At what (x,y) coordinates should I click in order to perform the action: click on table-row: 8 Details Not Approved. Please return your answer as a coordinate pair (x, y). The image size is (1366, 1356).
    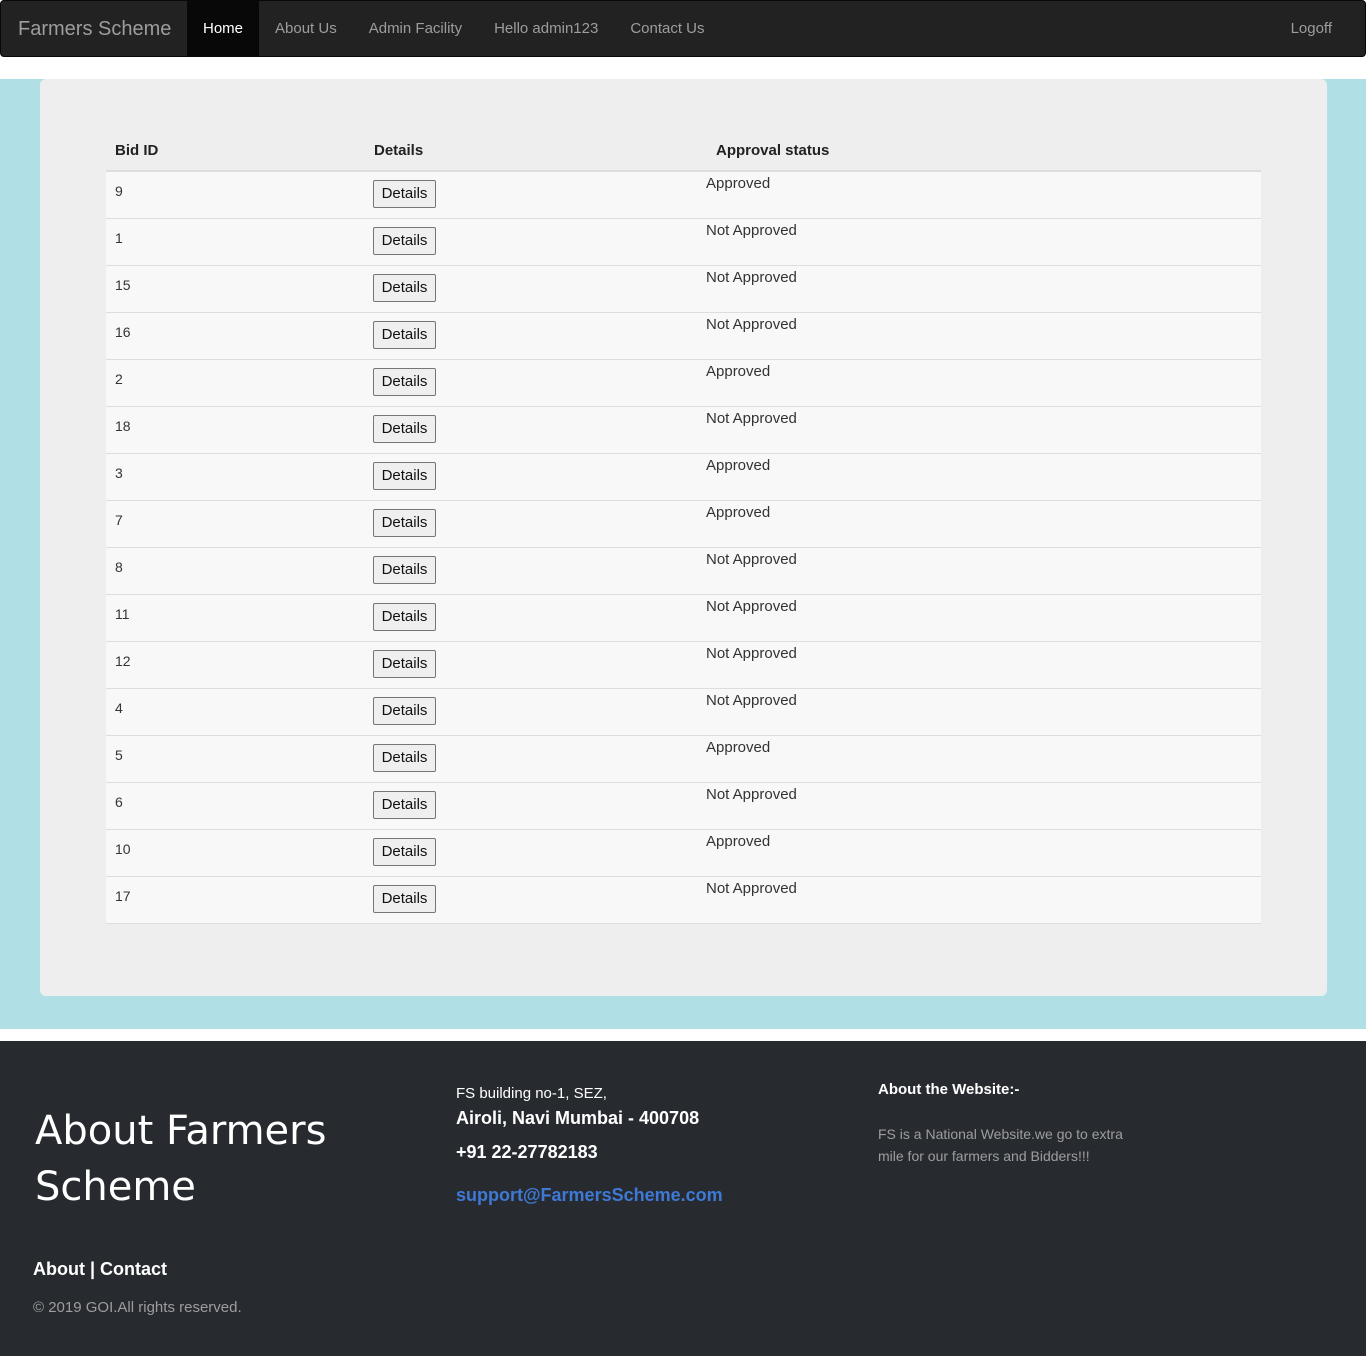
    Looking at the image, I should click on (683, 571).